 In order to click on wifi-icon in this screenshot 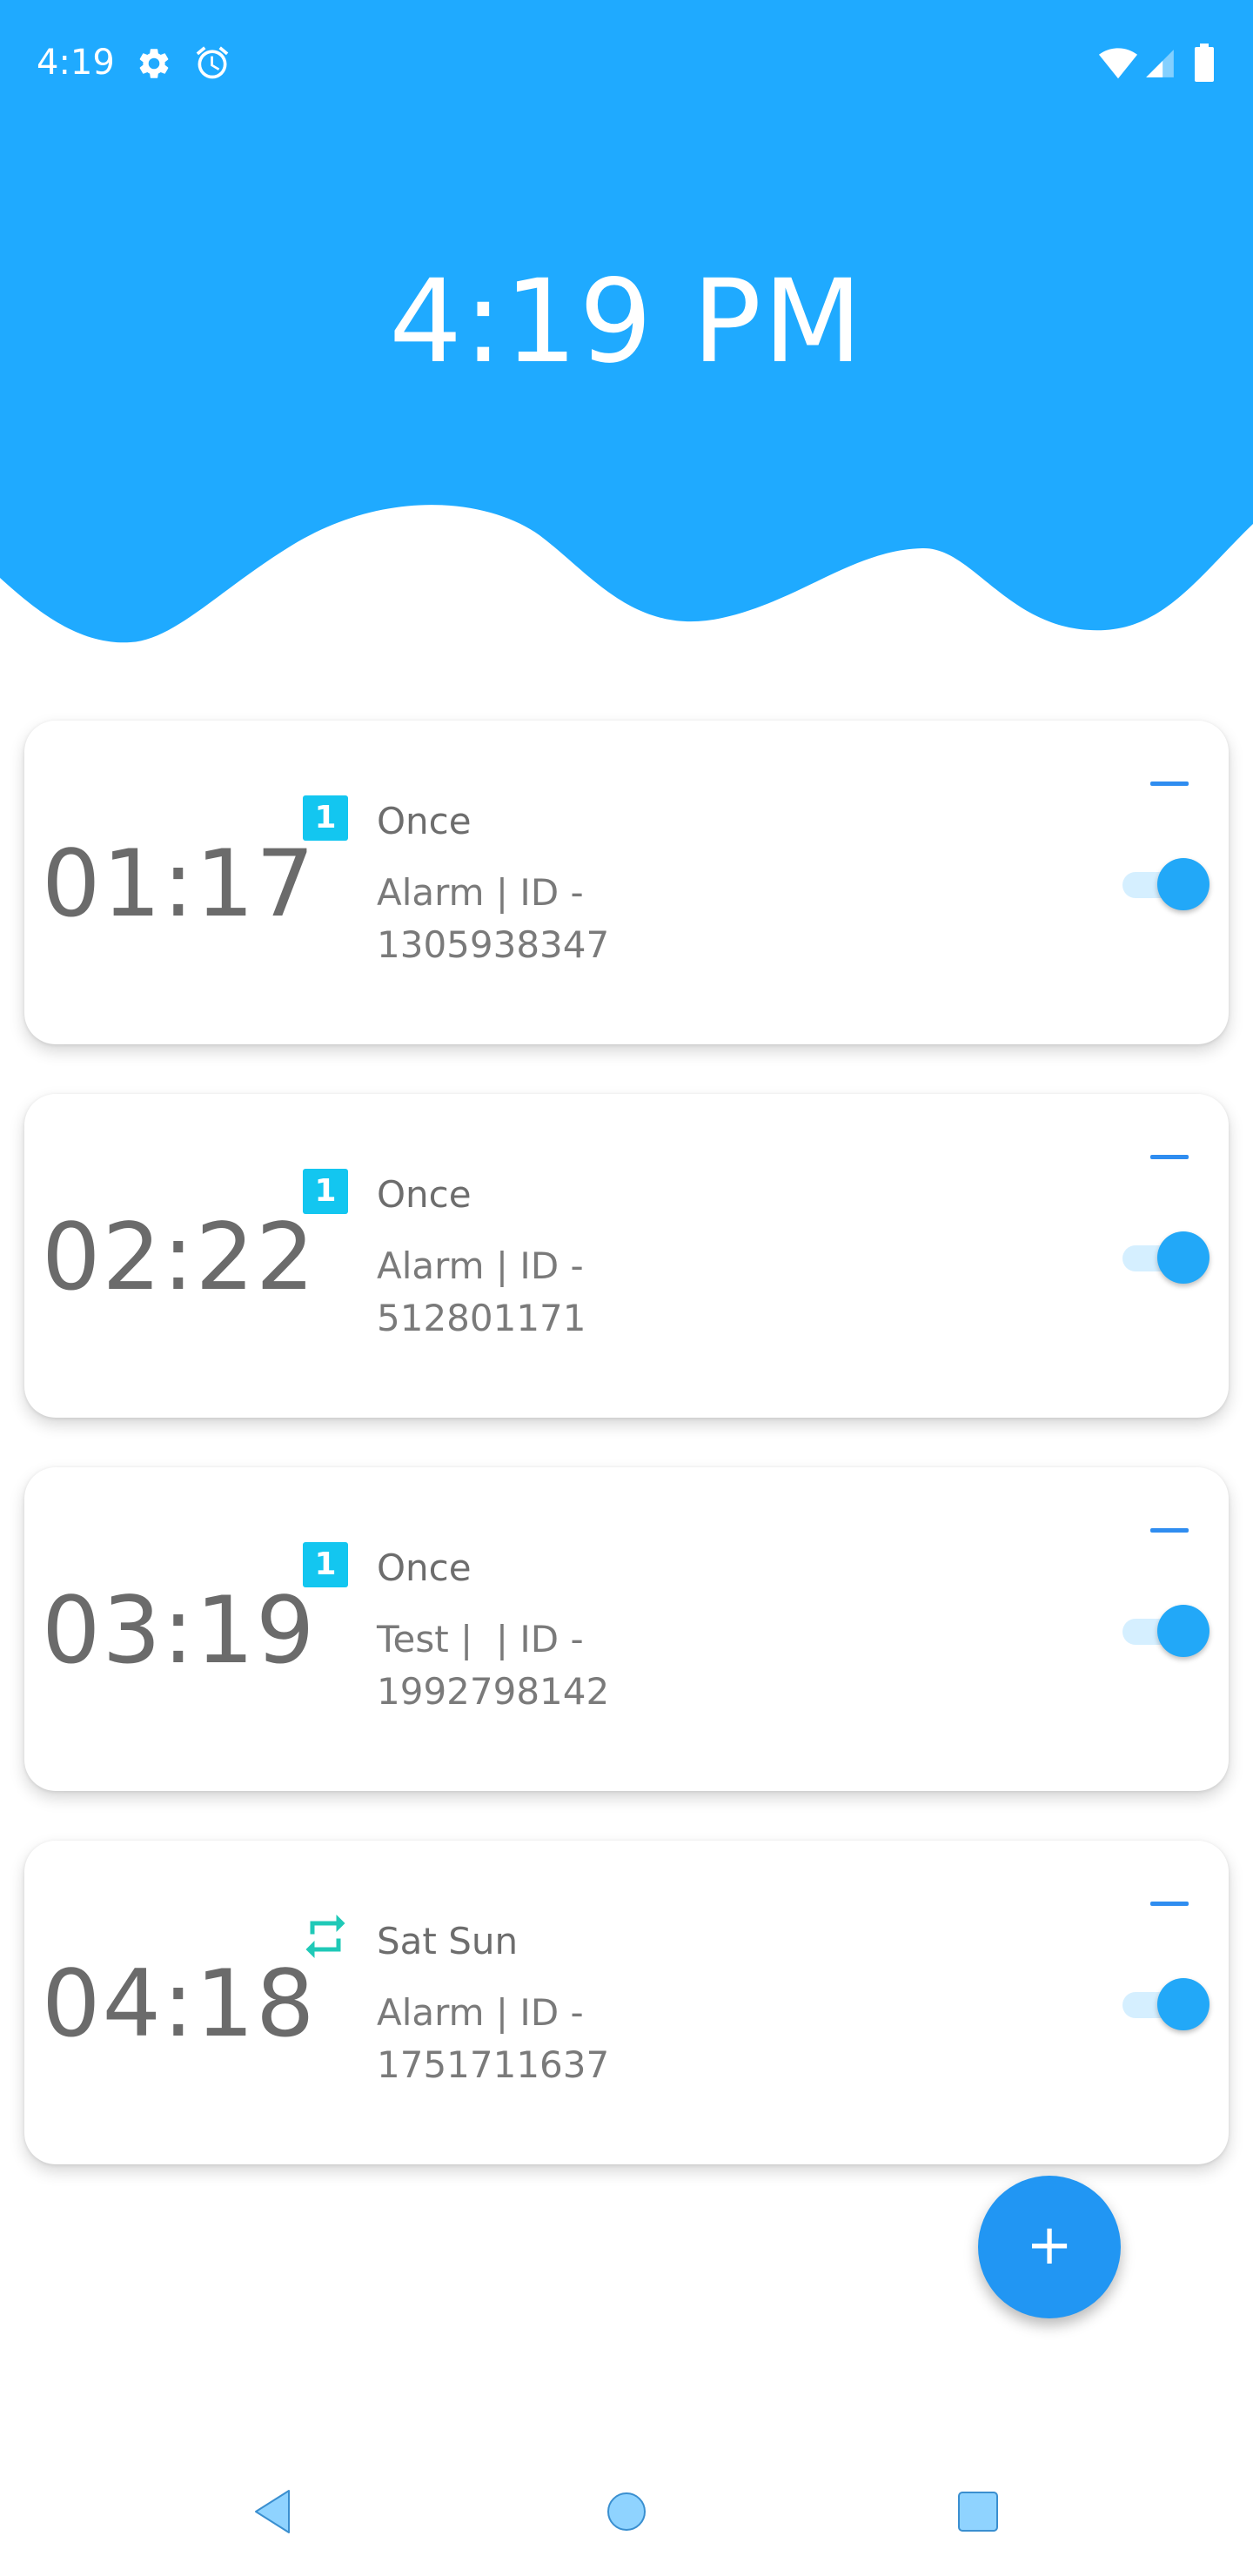, I will do `click(1118, 63)`.